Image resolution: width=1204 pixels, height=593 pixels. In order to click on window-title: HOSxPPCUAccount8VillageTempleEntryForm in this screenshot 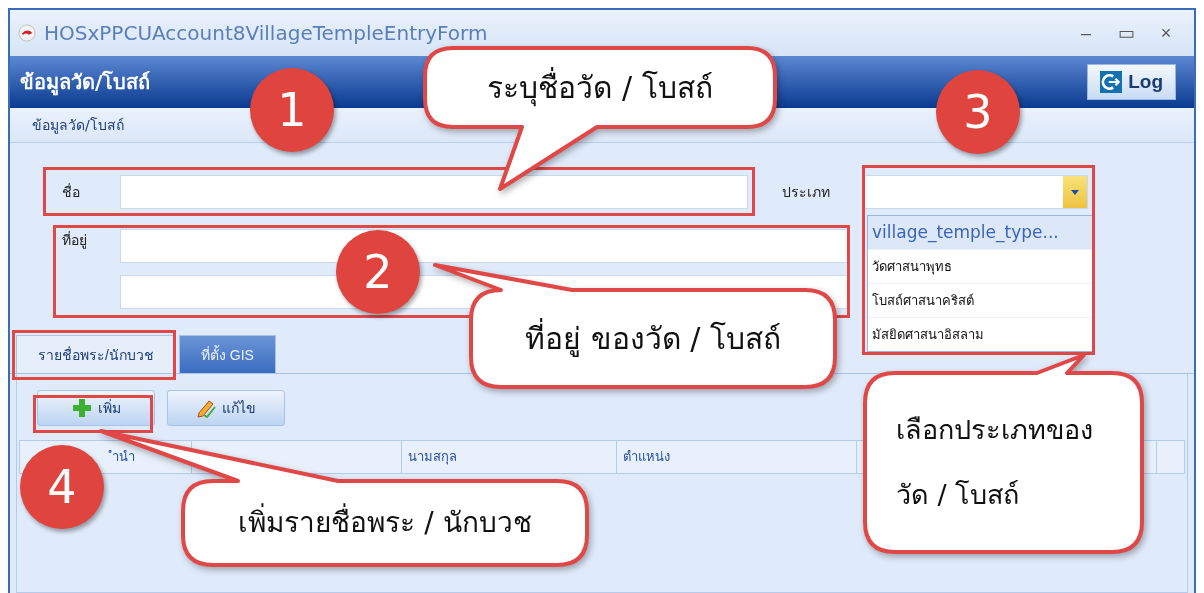, I will do `click(266, 33)`.